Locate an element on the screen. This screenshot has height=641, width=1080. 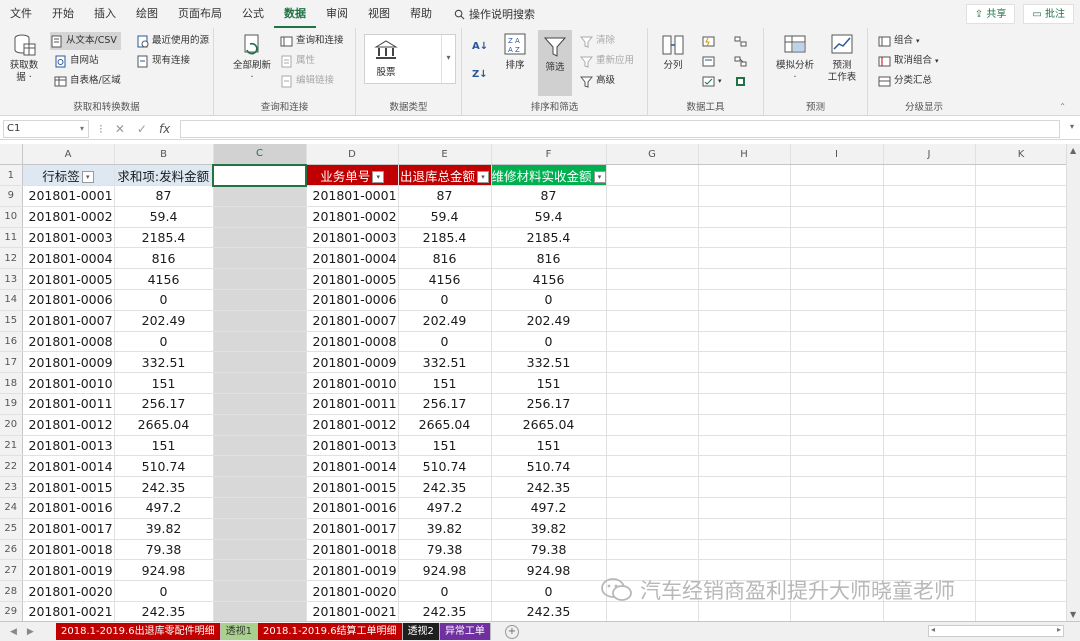
business-id-cell: 201801-0005 is located at coordinates (352, 279).